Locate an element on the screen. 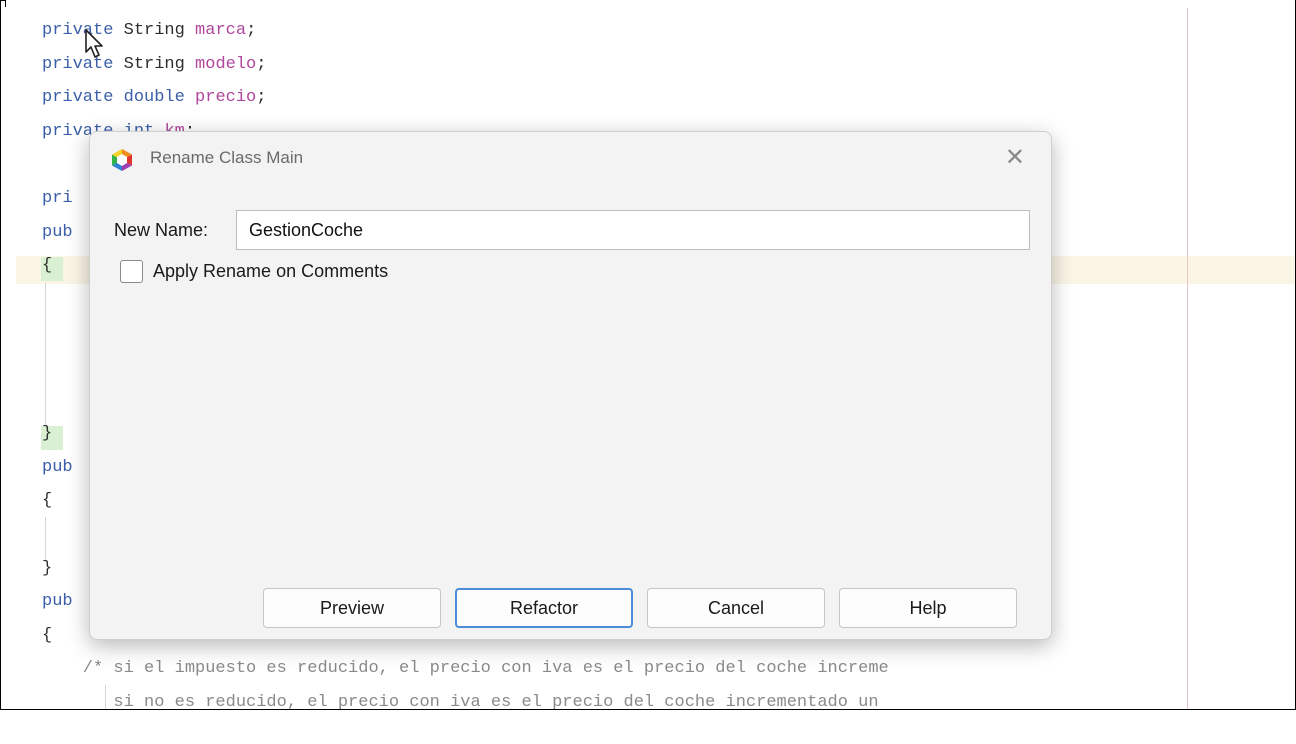  preview-button: Preview is located at coordinates (352, 608).